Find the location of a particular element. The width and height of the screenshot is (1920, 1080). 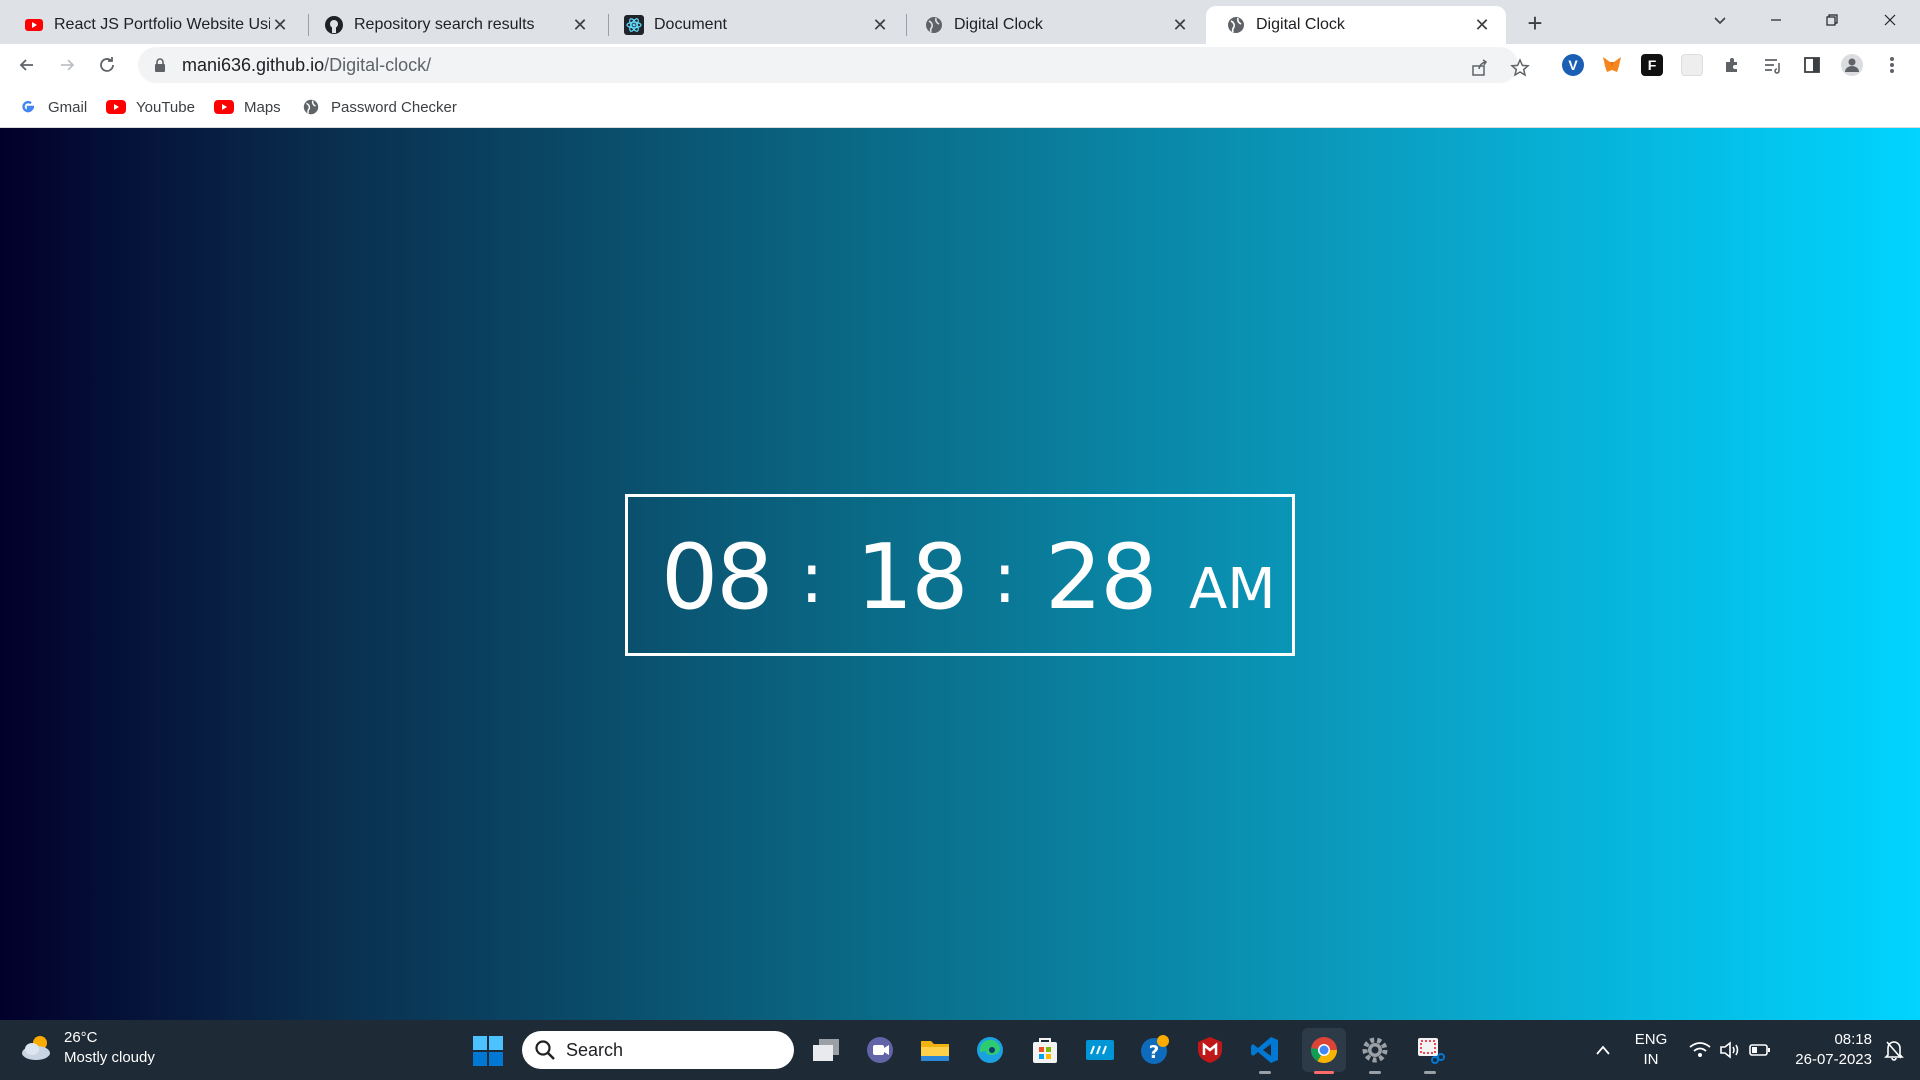

vpn-extension: V is located at coordinates (1573, 65).